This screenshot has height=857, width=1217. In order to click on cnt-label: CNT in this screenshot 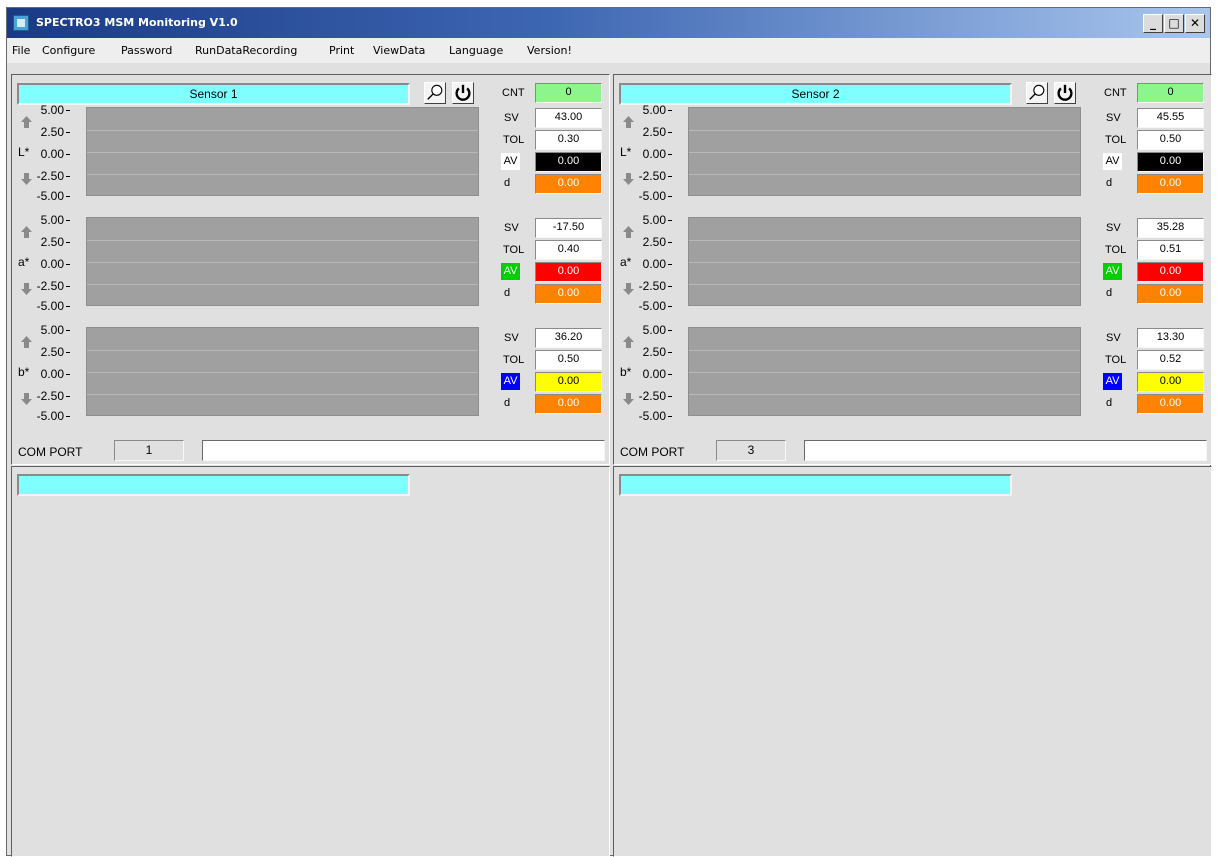, I will do `click(1115, 93)`.